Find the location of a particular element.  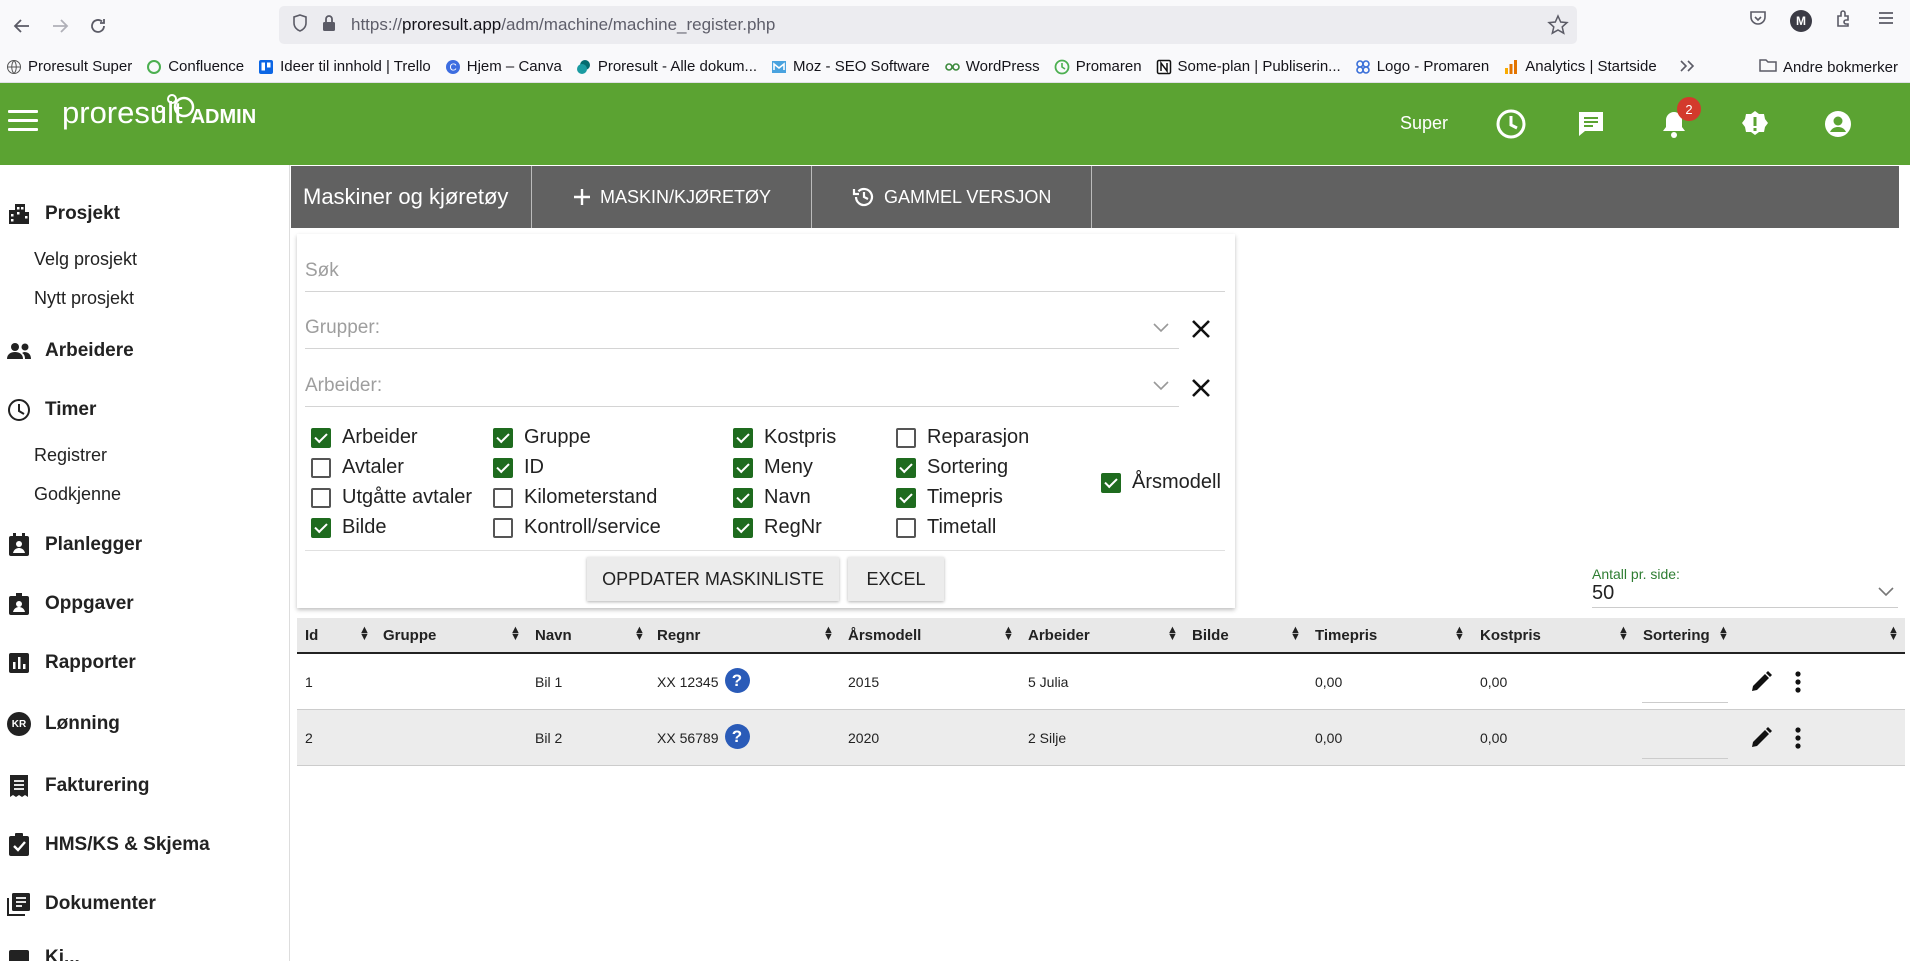

worker-select: Arbeider: is located at coordinates (742, 391).